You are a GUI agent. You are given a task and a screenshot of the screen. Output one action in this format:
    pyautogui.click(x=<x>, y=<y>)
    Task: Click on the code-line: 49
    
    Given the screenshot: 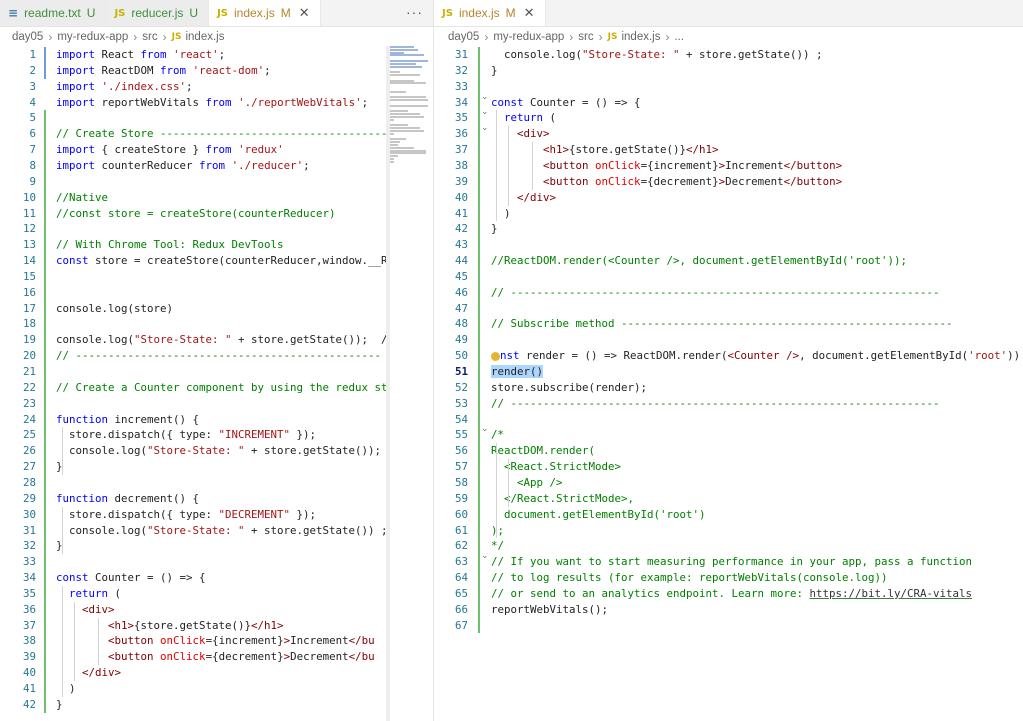 What is the action you would take?
    pyautogui.click(x=728, y=340)
    